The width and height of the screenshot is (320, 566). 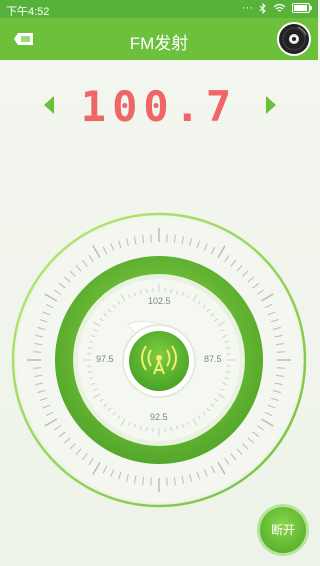 What do you see at coordinates (262, 8) in the screenshot?
I see `bluetooth-icon` at bounding box center [262, 8].